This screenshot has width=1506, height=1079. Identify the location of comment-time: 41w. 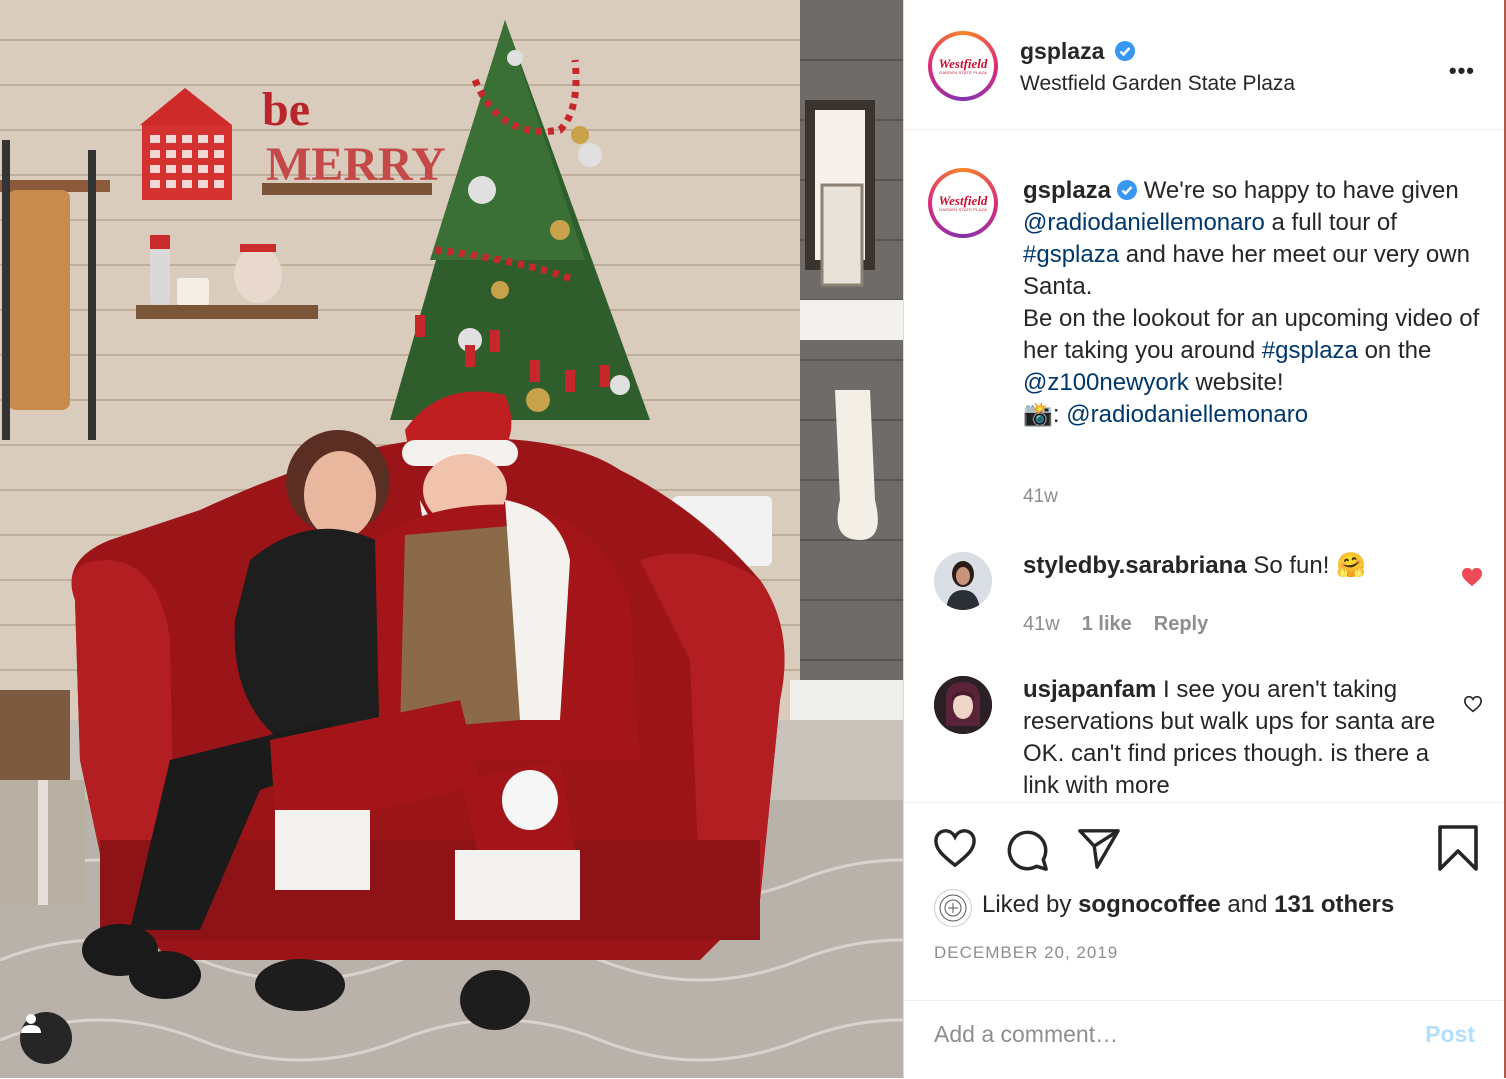
(1041, 624).